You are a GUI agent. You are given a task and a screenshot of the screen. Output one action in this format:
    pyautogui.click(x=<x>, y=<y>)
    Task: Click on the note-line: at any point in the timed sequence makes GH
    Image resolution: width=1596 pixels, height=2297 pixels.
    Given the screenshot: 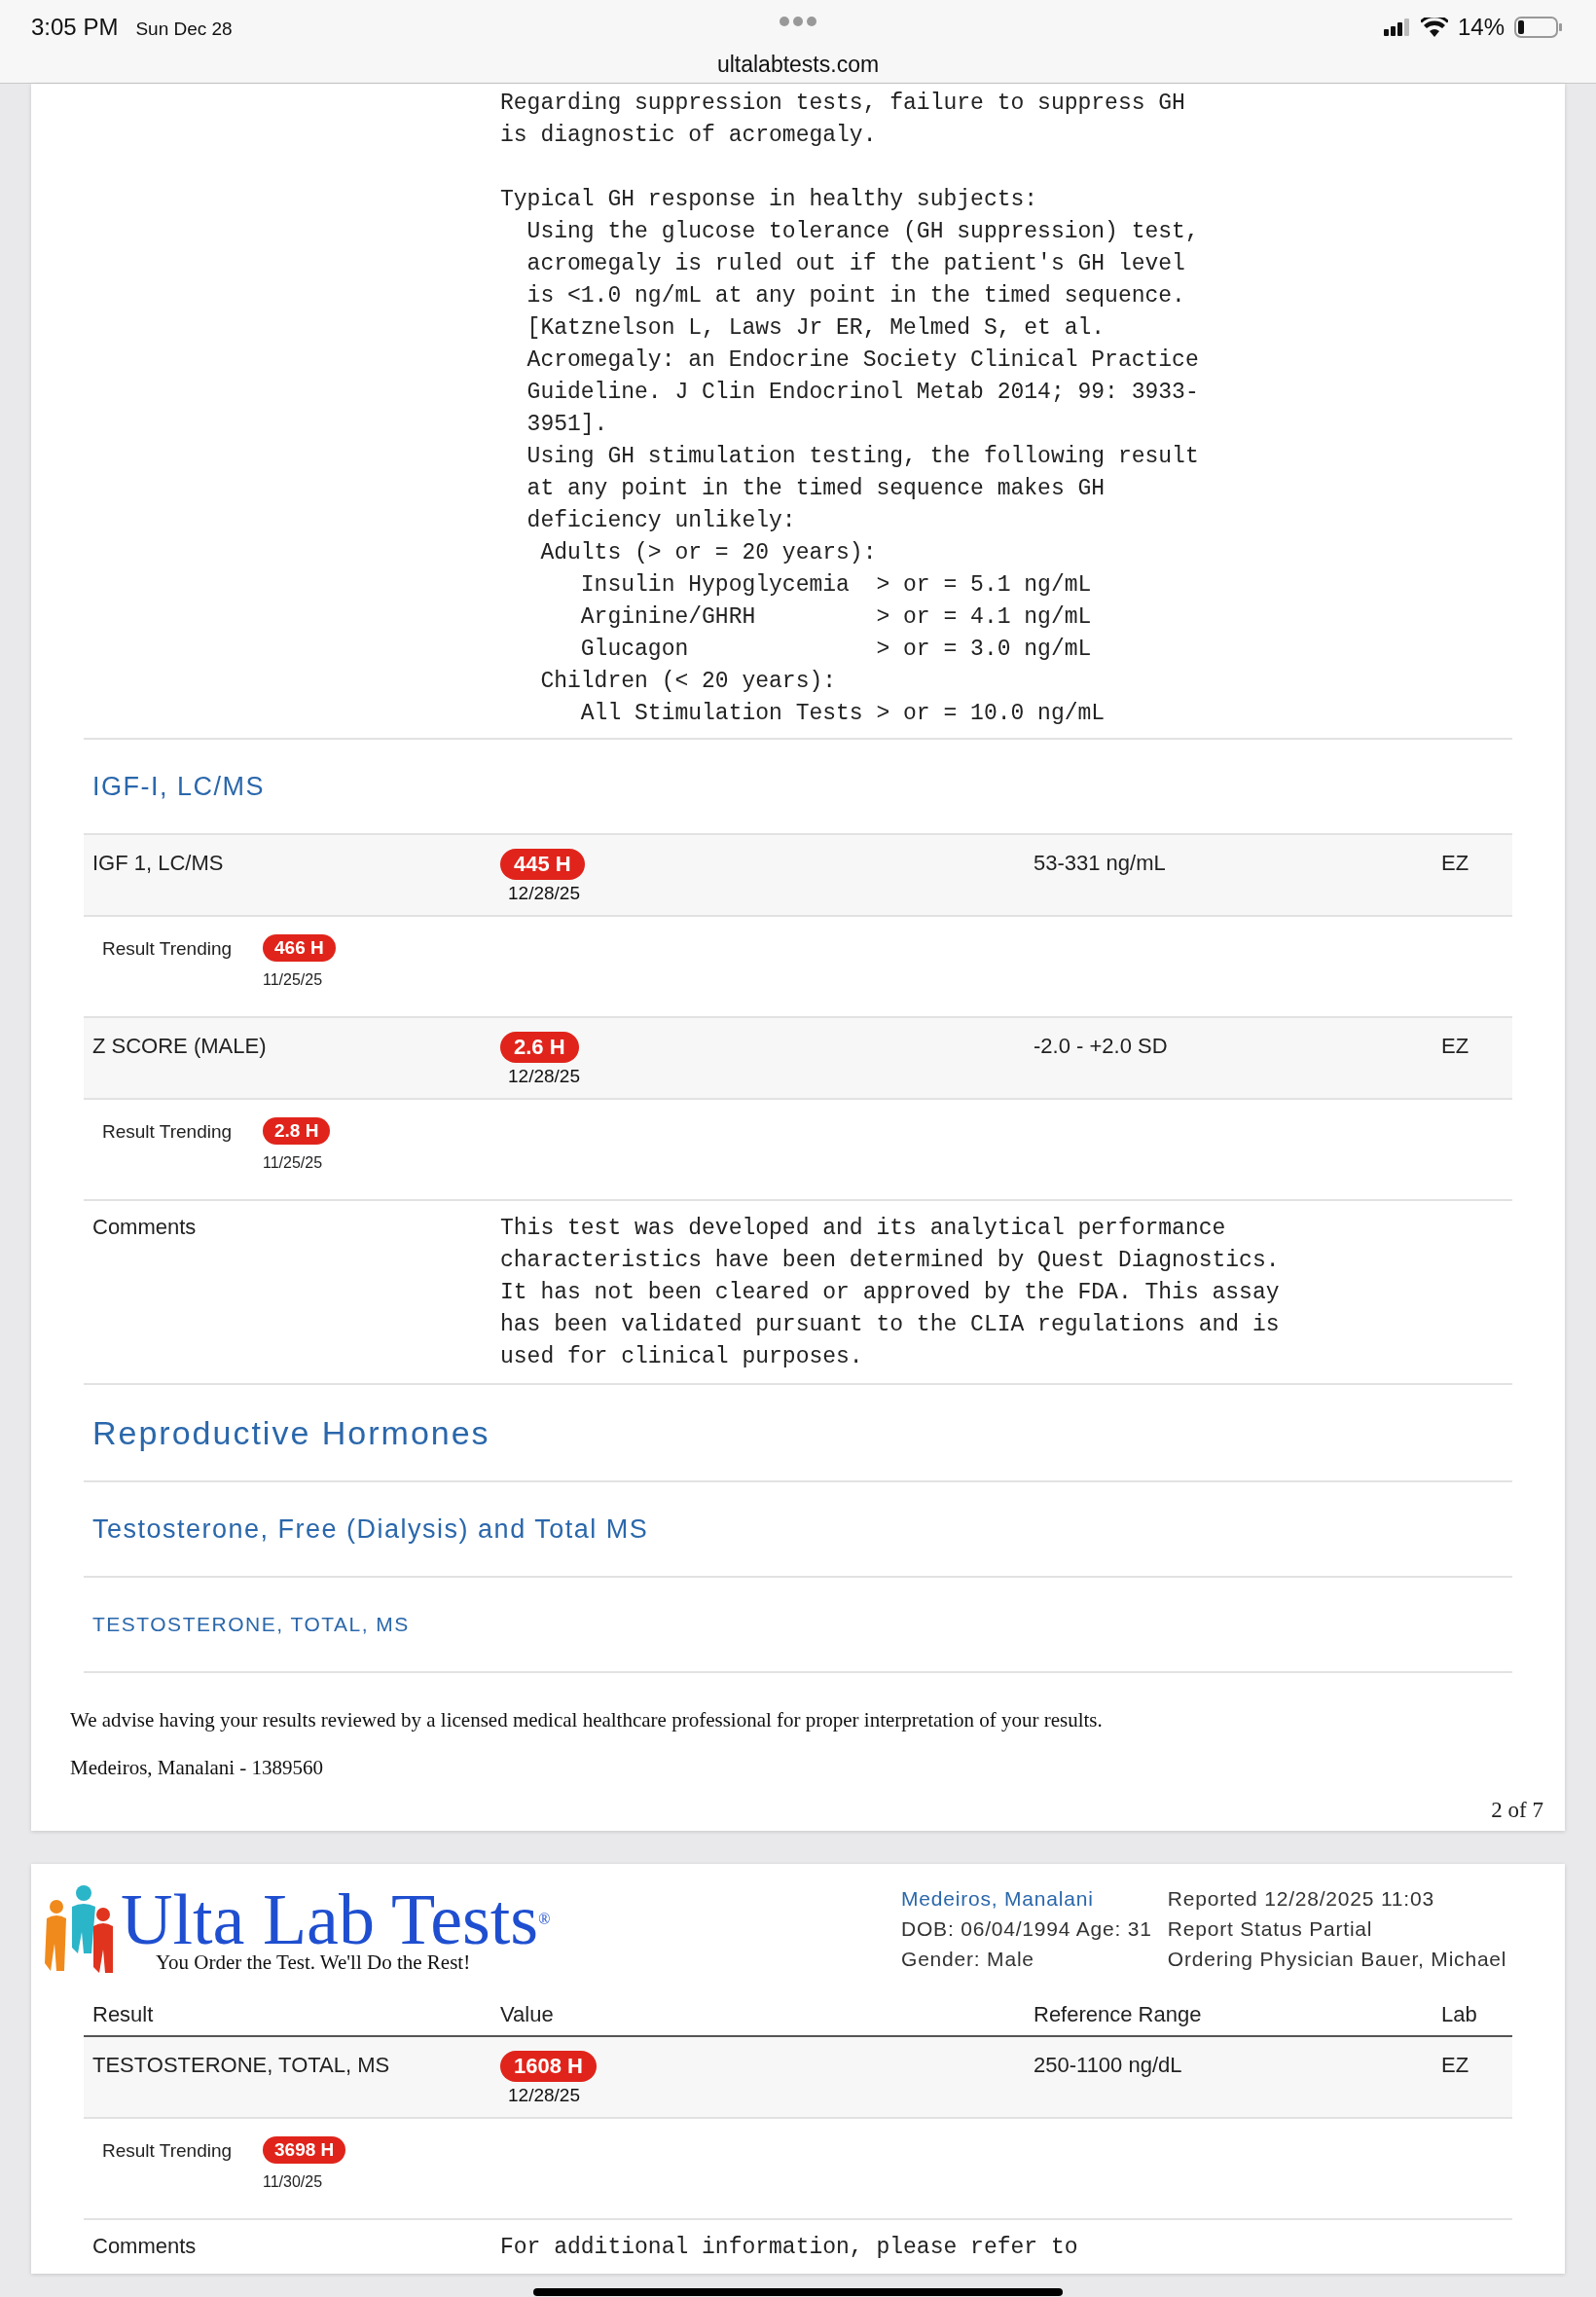 What is the action you would take?
    pyautogui.click(x=816, y=489)
    